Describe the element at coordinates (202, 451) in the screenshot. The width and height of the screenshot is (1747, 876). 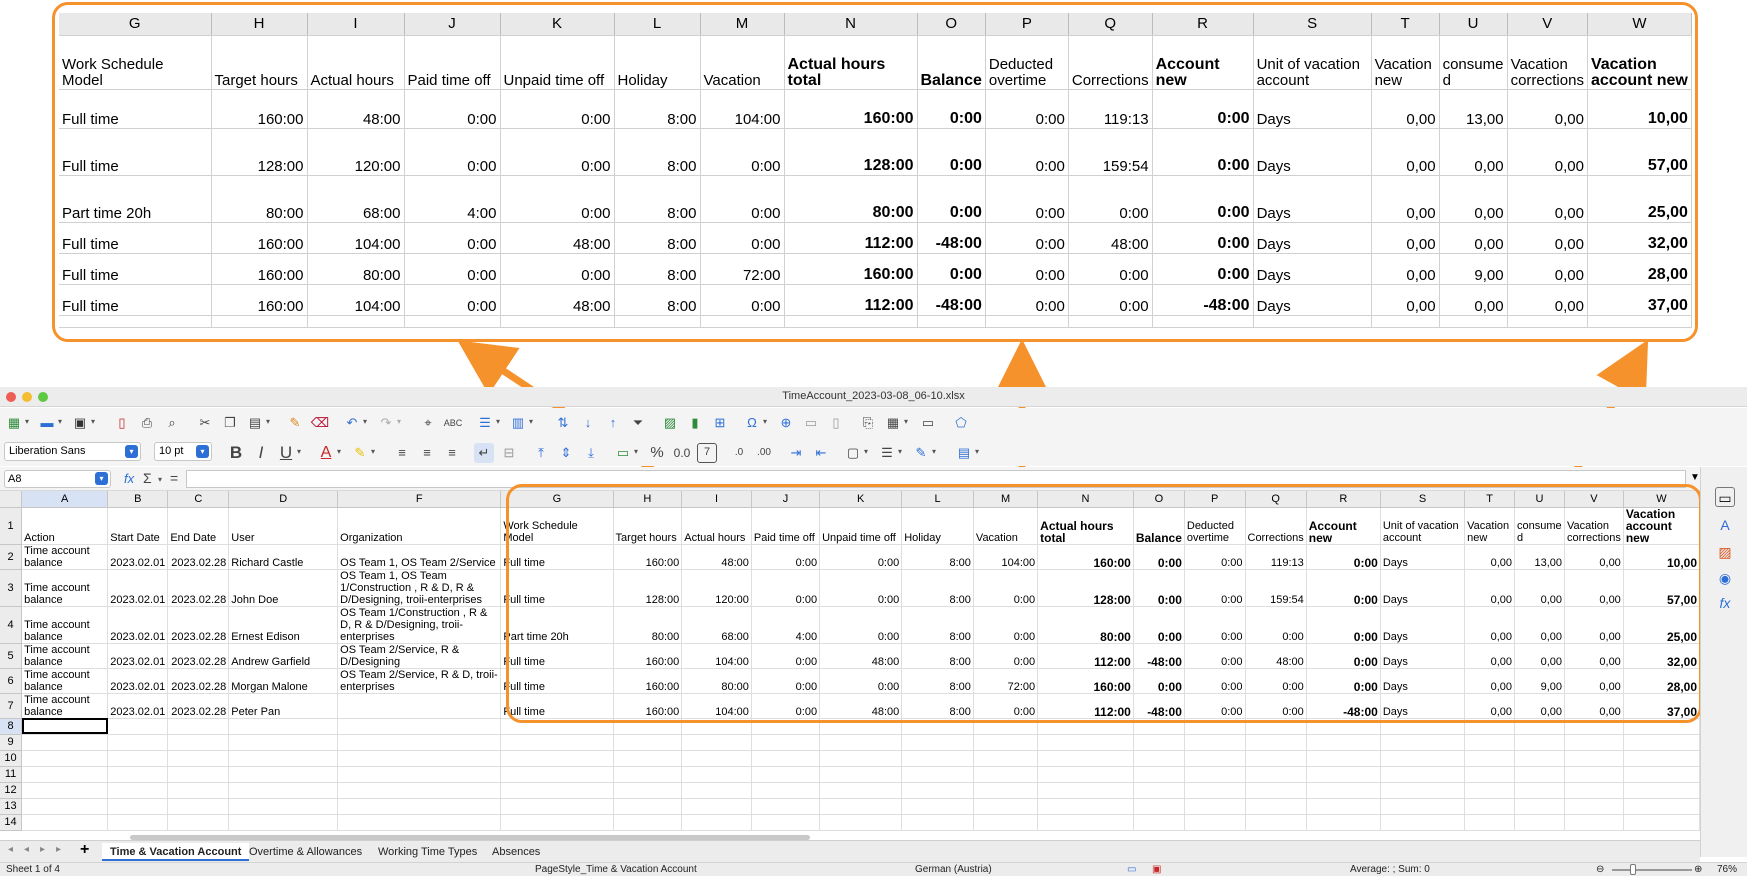
I see `chevron-down-icon: ▾` at that location.